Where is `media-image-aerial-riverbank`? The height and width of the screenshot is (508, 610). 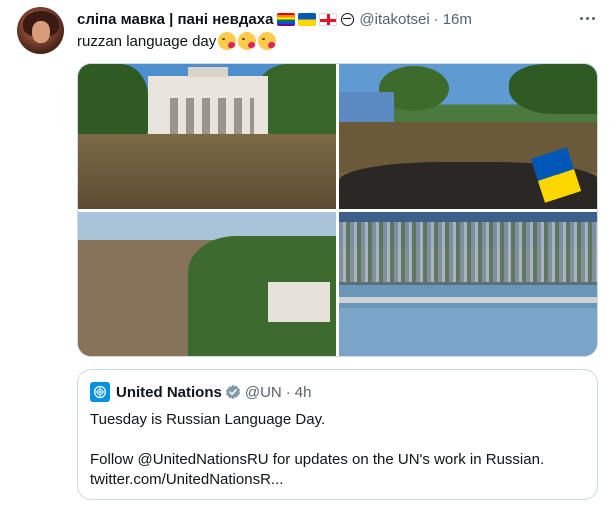
media-image-aerial-riverbank is located at coordinates (207, 284).